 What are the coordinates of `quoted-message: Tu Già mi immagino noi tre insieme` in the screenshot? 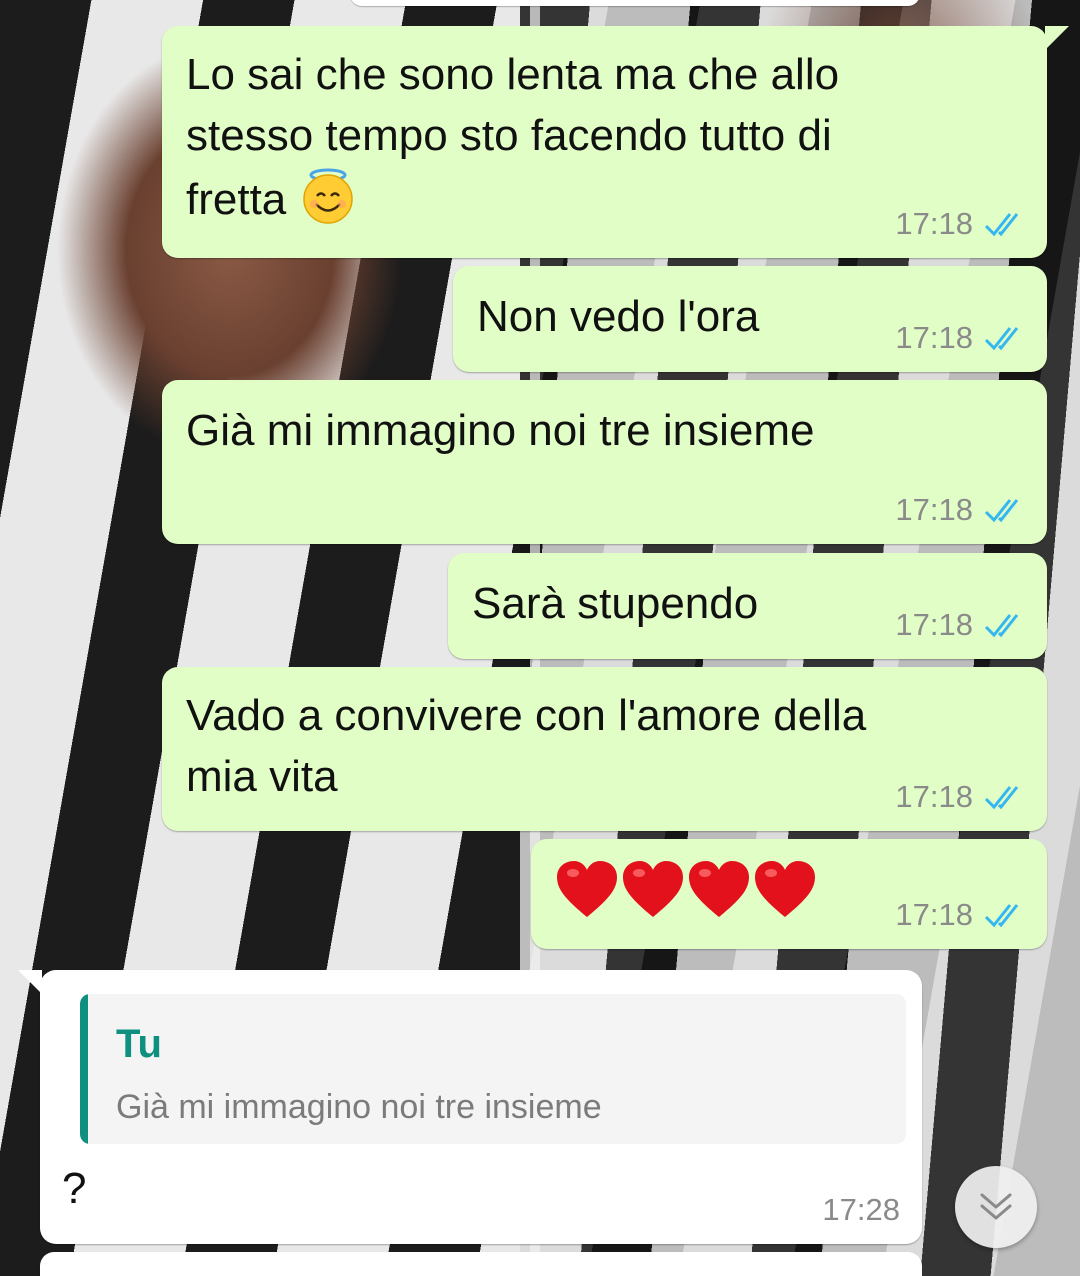 It's located at (493, 1069).